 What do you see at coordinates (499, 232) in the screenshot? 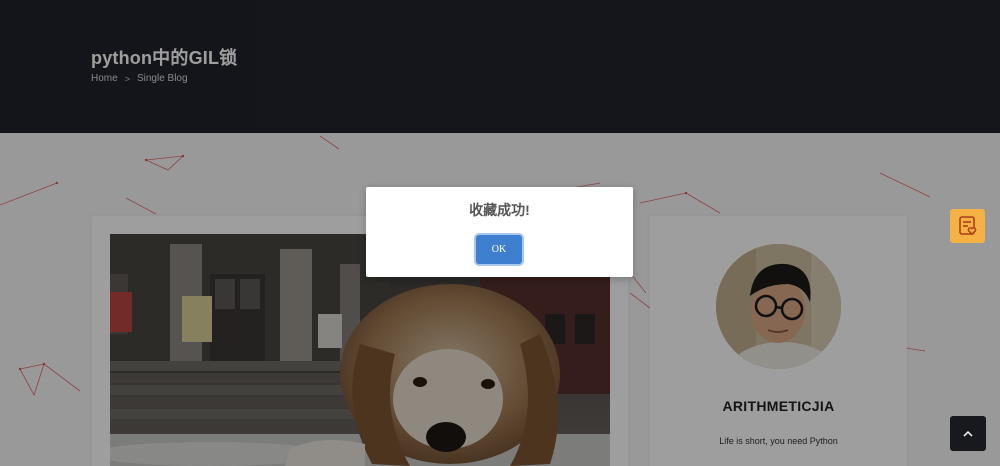
I see `alert-dialog: 收藏成功! OK` at bounding box center [499, 232].